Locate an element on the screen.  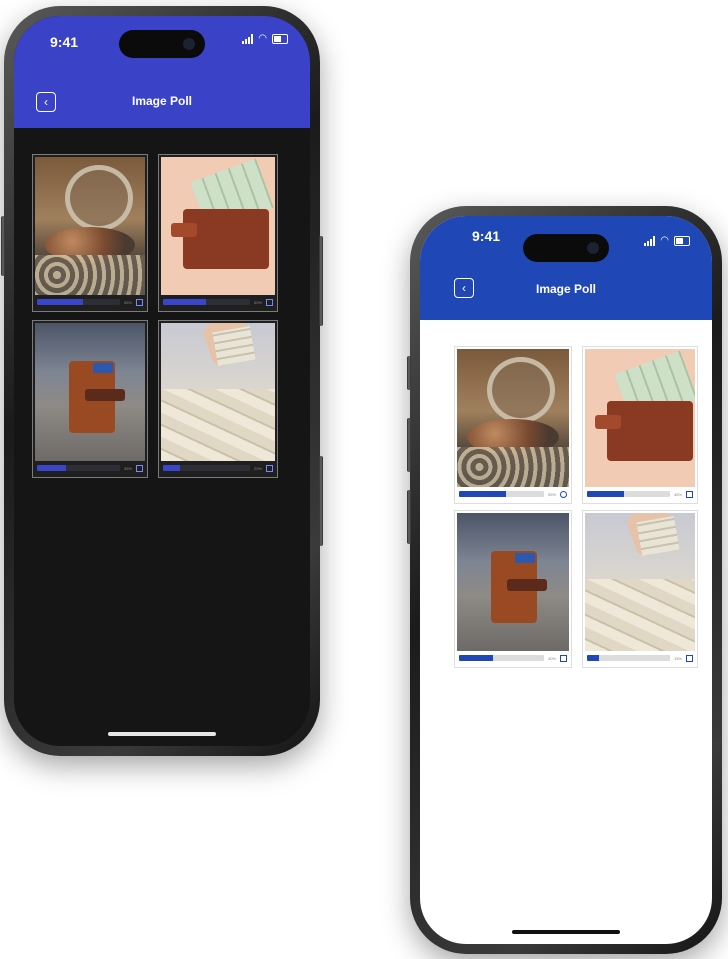
poll-option: 20% is located at coordinates (218, 399).